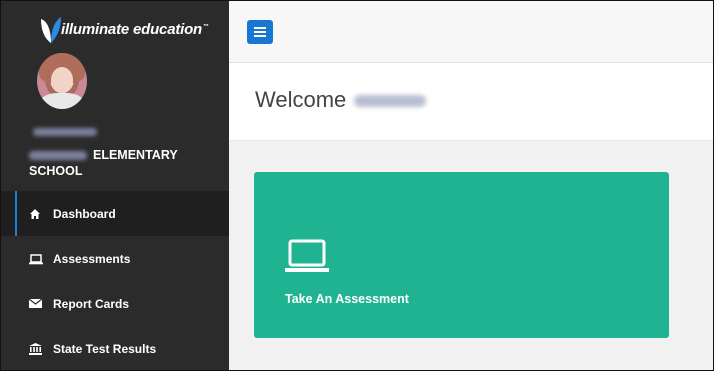  I want to click on illuminate-logo-icon, so click(51, 30).